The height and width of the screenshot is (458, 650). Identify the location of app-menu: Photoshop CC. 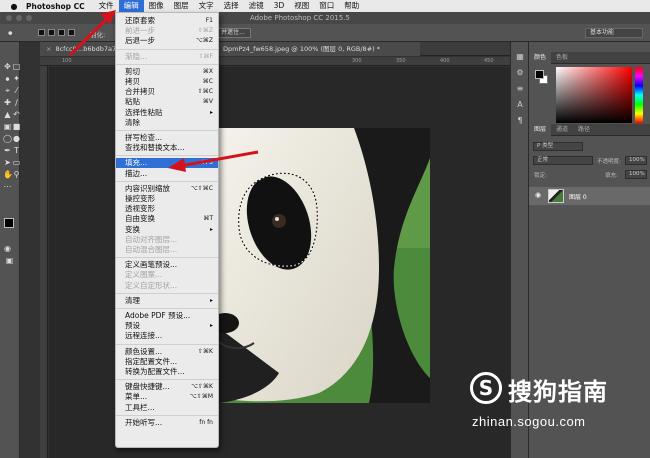
(55, 6).